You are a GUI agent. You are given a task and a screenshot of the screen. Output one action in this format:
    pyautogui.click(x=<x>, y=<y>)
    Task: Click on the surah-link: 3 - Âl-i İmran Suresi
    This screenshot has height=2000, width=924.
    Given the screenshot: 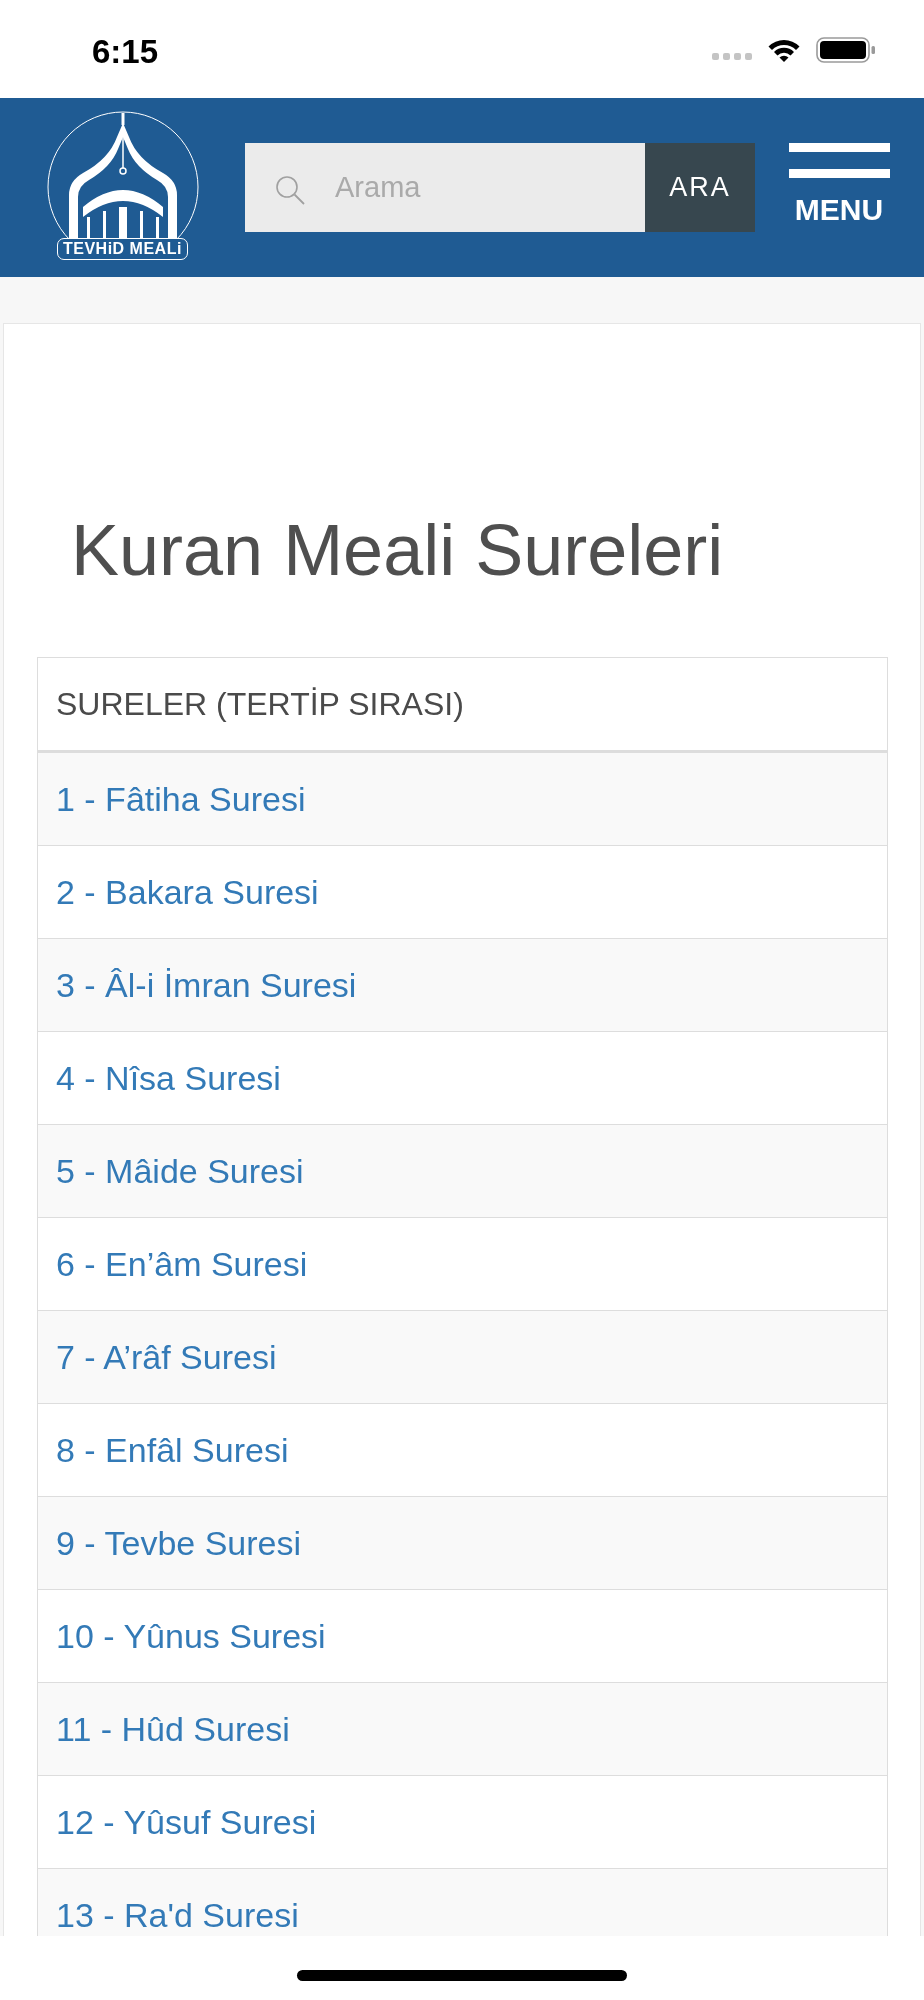 What is the action you would take?
    pyautogui.click(x=206, y=985)
    